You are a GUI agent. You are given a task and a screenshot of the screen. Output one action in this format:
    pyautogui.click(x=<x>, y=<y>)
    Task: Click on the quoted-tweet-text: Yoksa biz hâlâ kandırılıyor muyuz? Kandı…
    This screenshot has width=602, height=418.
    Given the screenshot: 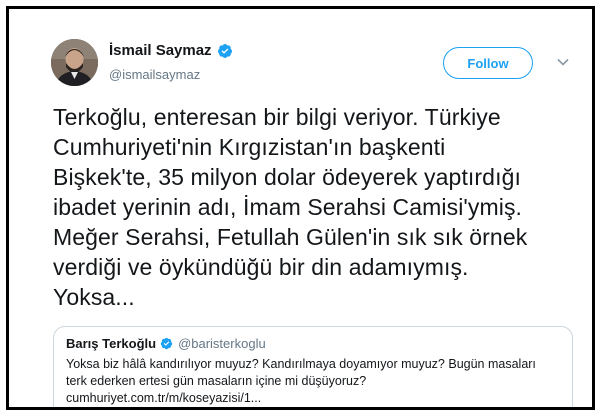 What is the action you would take?
    pyautogui.click(x=313, y=381)
    